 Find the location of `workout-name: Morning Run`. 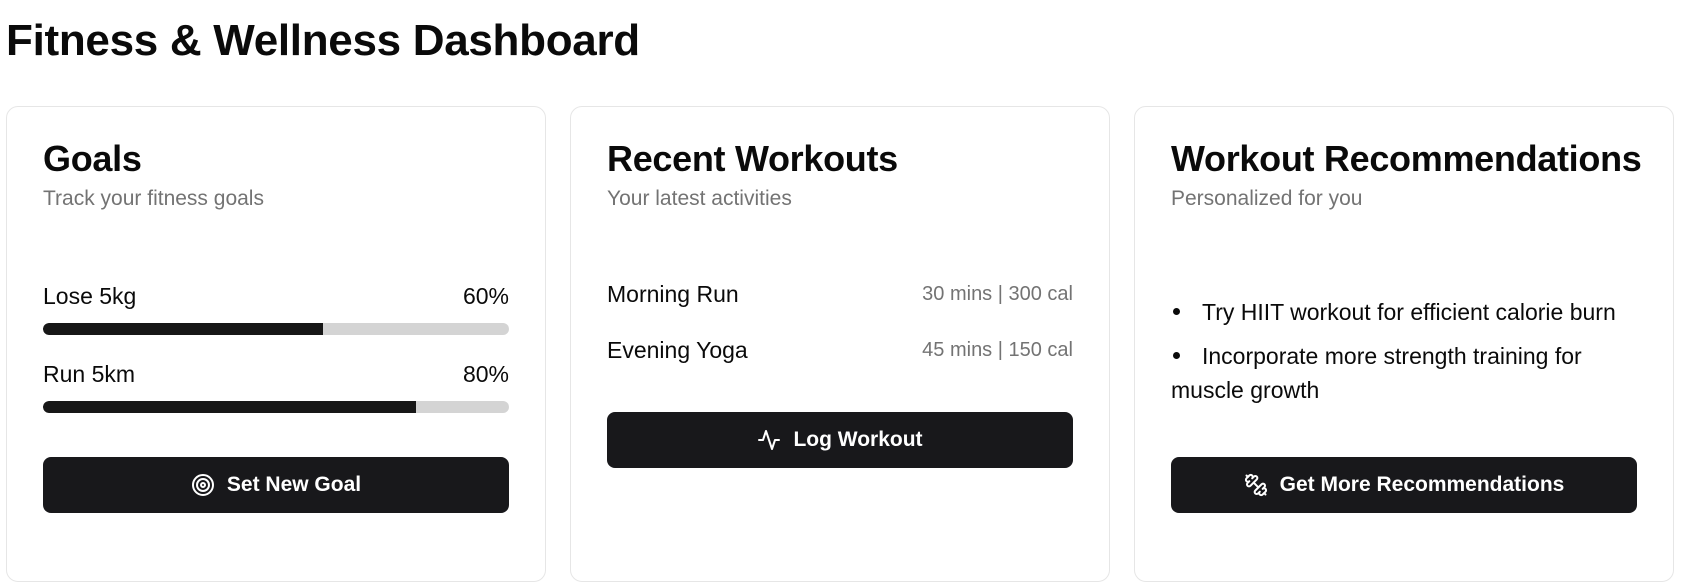

workout-name: Morning Run is located at coordinates (673, 294).